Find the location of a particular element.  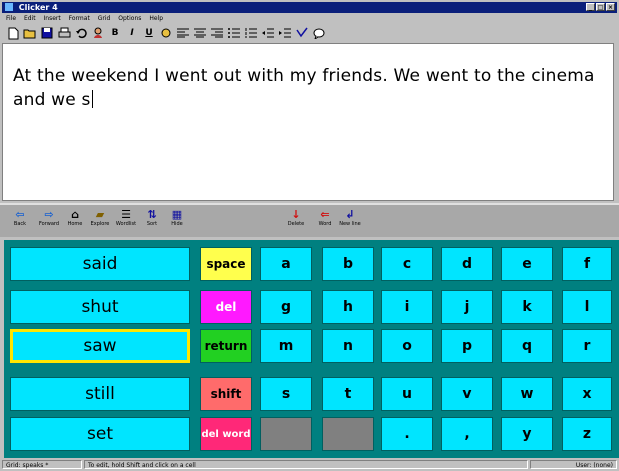

sort-label: Sort is located at coordinates (152, 224).